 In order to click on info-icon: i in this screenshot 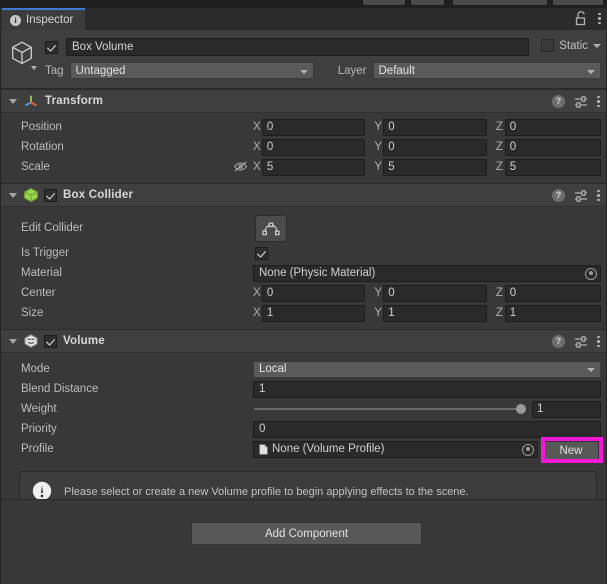, I will do `click(15, 20)`.